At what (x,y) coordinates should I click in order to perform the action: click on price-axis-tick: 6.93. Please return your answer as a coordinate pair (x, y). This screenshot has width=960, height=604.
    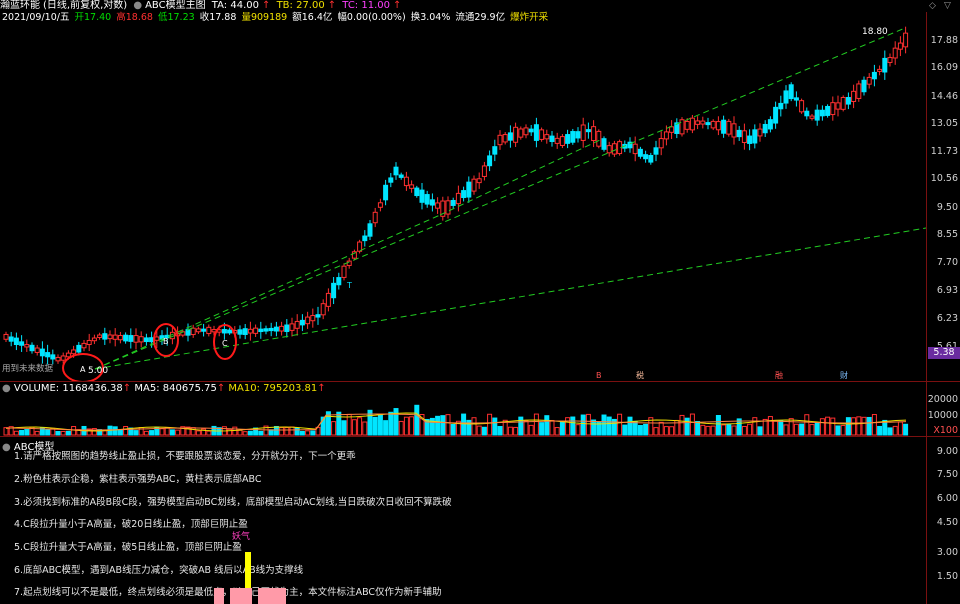
    Looking at the image, I should click on (947, 290).